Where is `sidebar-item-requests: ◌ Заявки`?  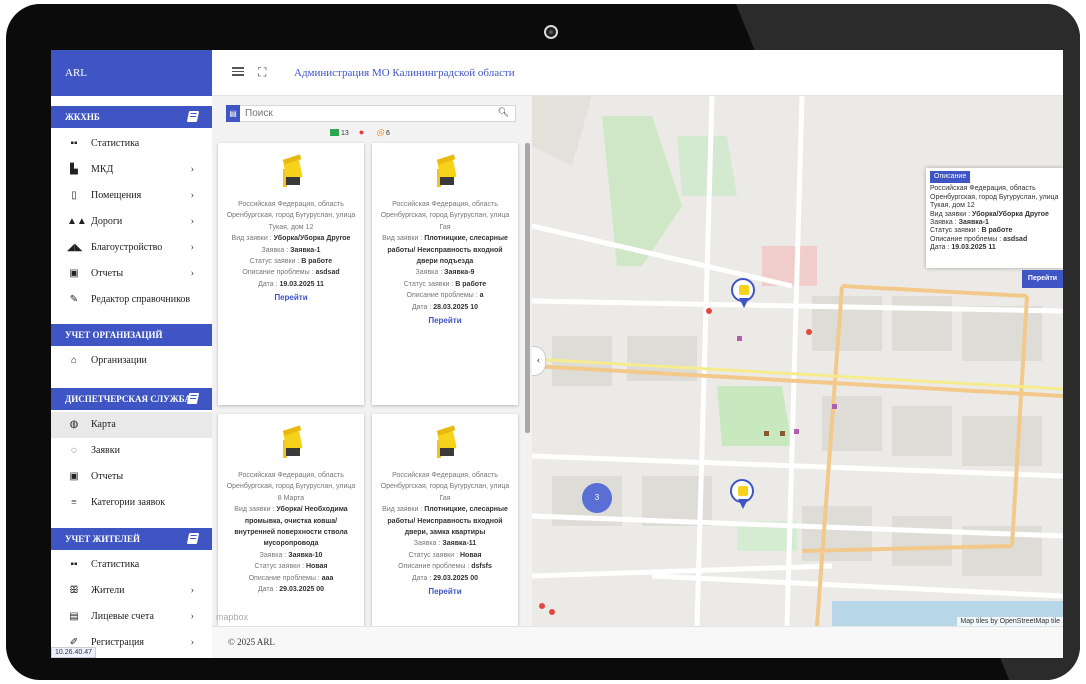
sidebar-item-requests: ◌ Заявки is located at coordinates (131, 451).